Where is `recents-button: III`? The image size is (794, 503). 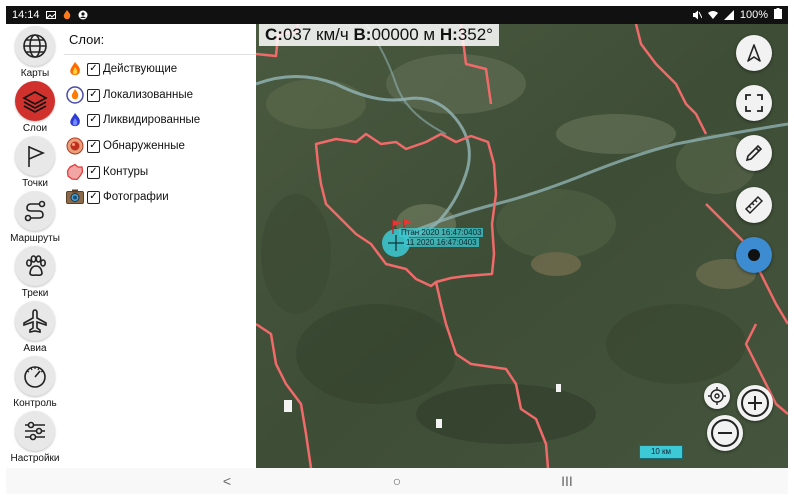
recents-button: III is located at coordinates (567, 481).